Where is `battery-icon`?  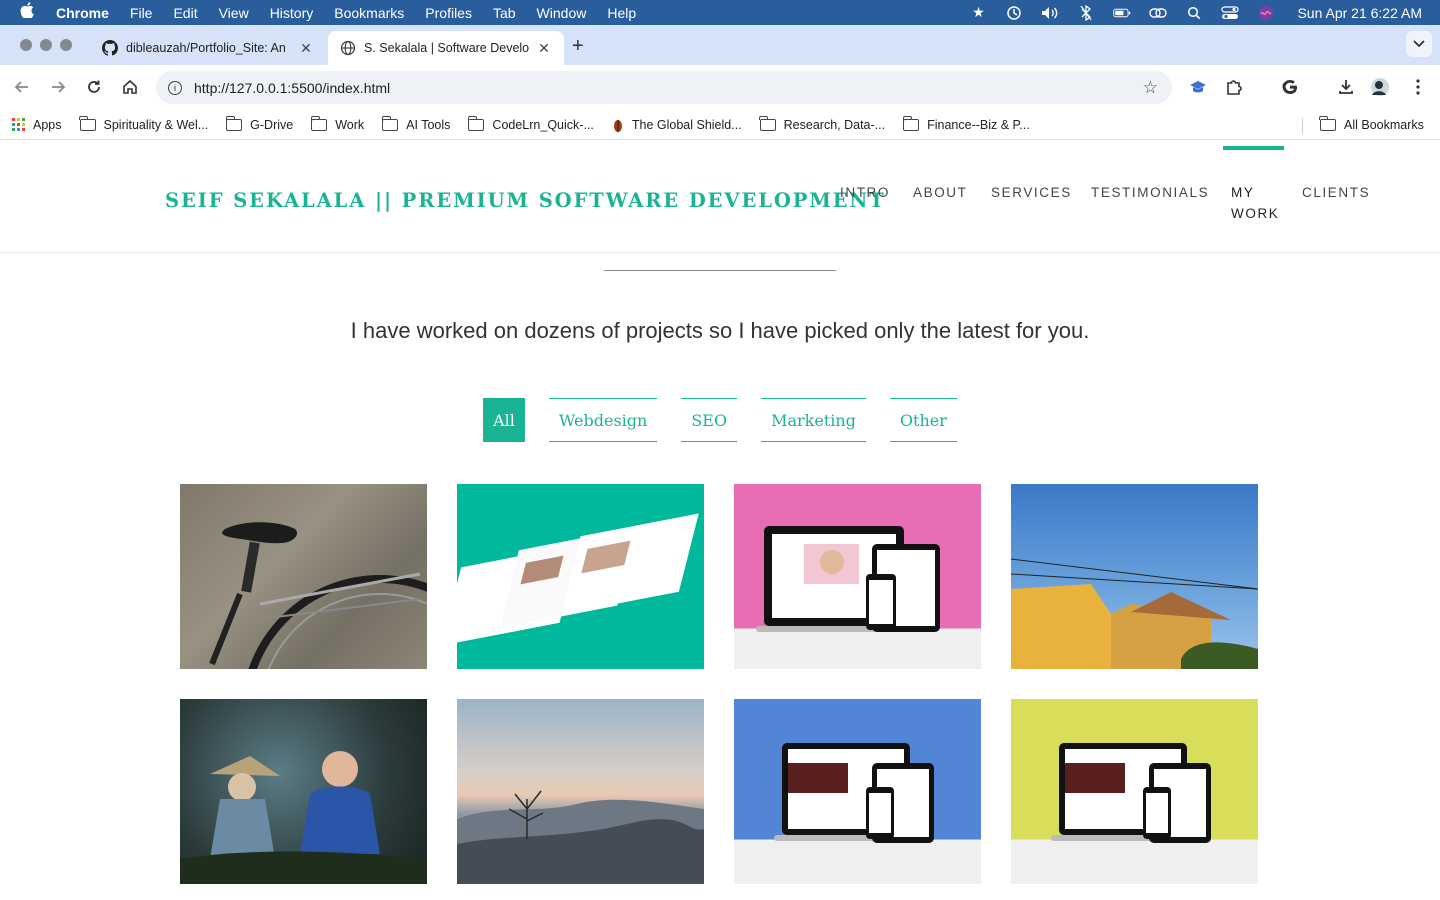 battery-icon is located at coordinates (1122, 13).